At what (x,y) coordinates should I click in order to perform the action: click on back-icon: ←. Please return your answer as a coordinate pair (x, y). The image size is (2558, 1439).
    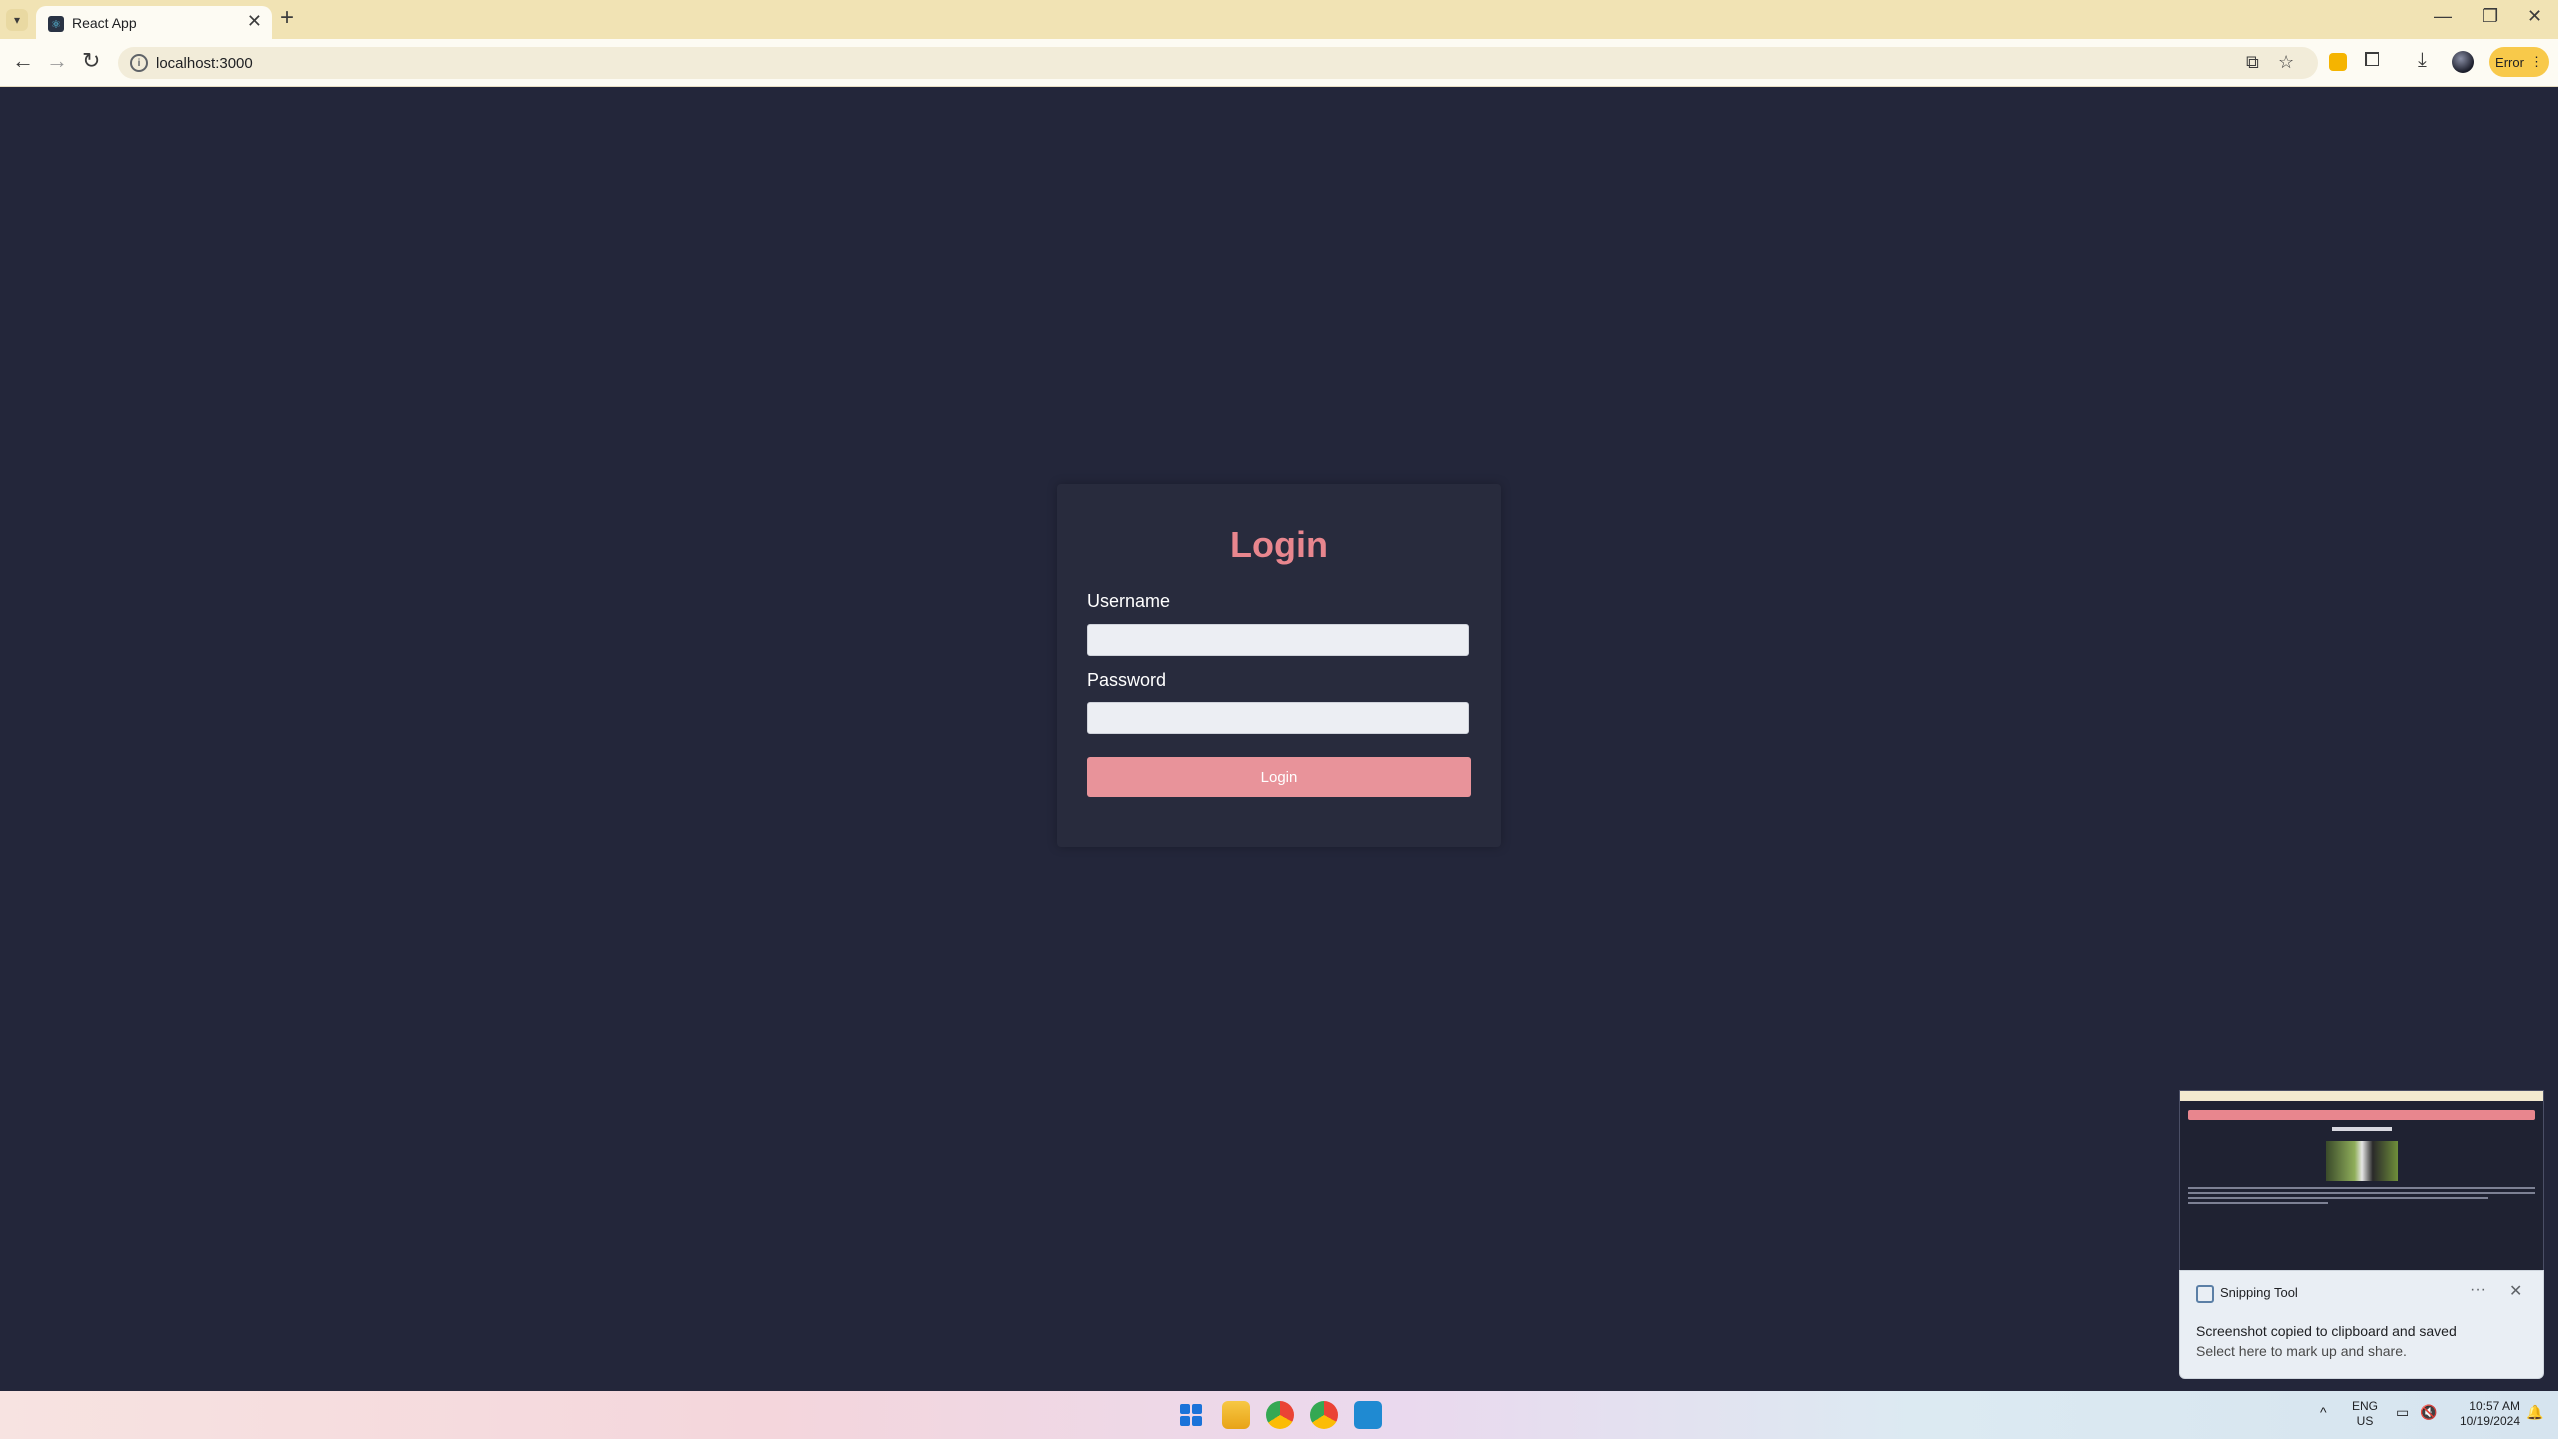
    Looking at the image, I should click on (23, 61).